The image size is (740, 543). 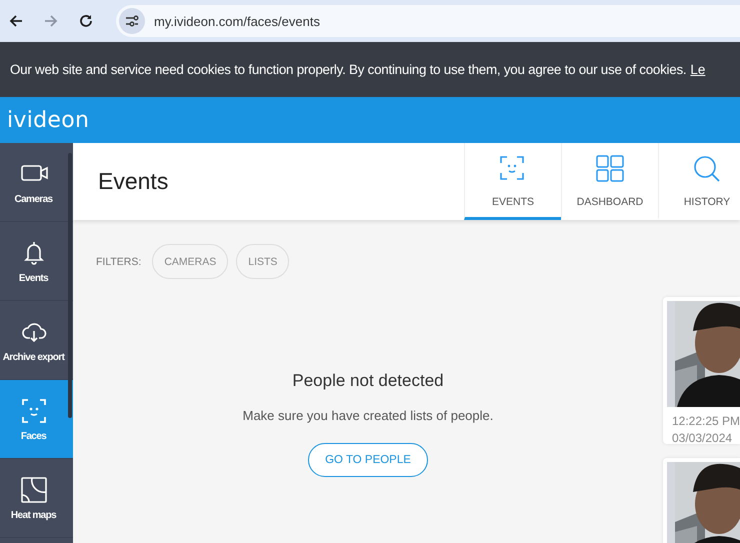 I want to click on event-date: 03/03/2024, so click(x=702, y=438).